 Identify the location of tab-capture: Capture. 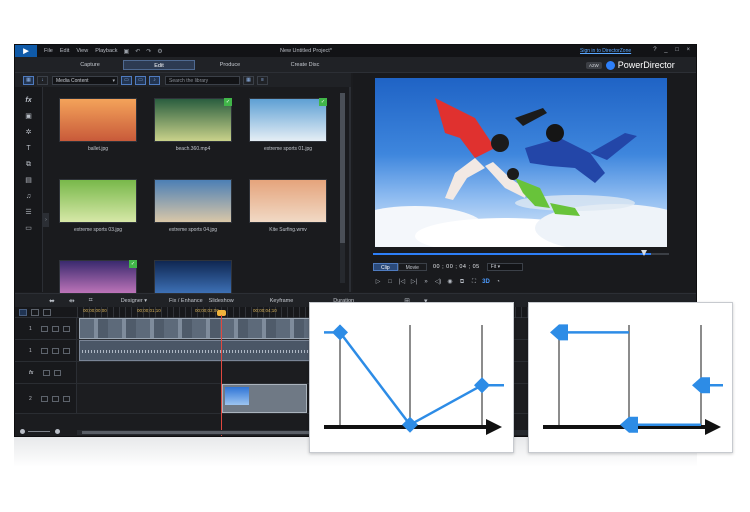
(90, 65).